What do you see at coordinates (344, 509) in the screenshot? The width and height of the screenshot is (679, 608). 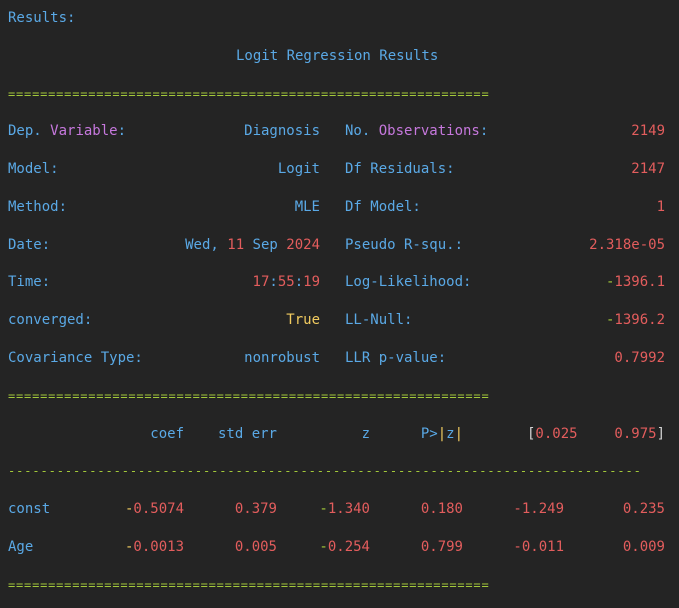 I see `row-const-z: -1.340` at bounding box center [344, 509].